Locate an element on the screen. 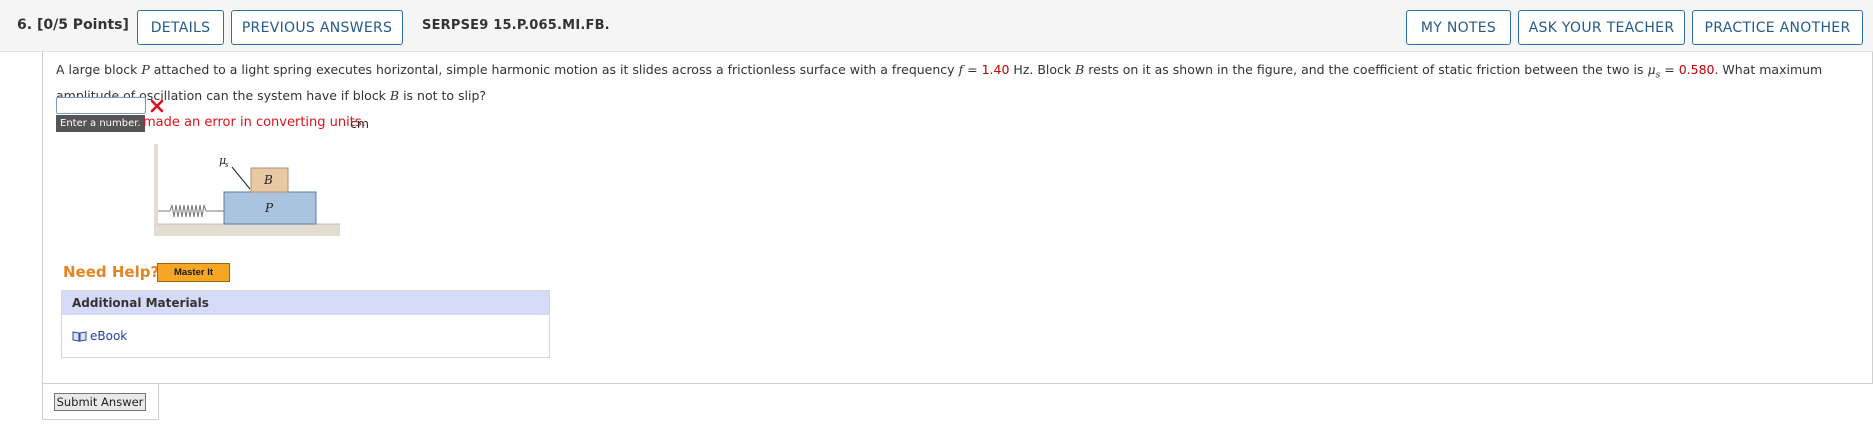 Image resolution: width=1873 pixels, height=428 pixels. ask-your-teacher-button: ASK YOUR TEACHER is located at coordinates (1601, 27).